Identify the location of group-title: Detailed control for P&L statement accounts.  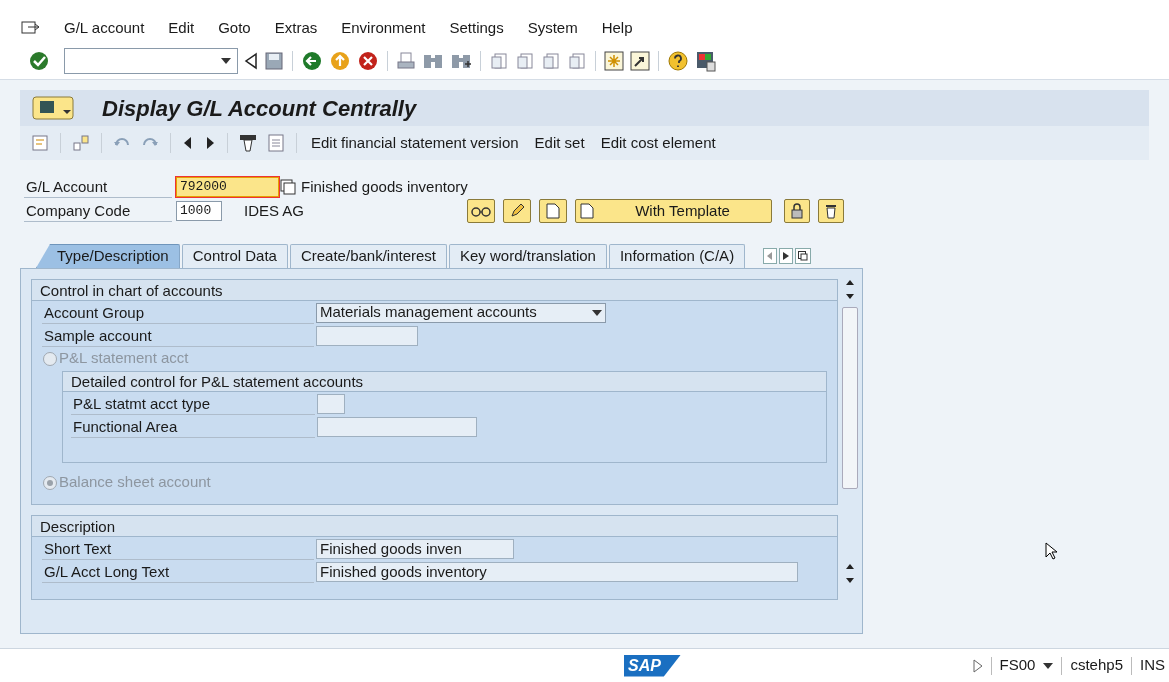
(444, 382).